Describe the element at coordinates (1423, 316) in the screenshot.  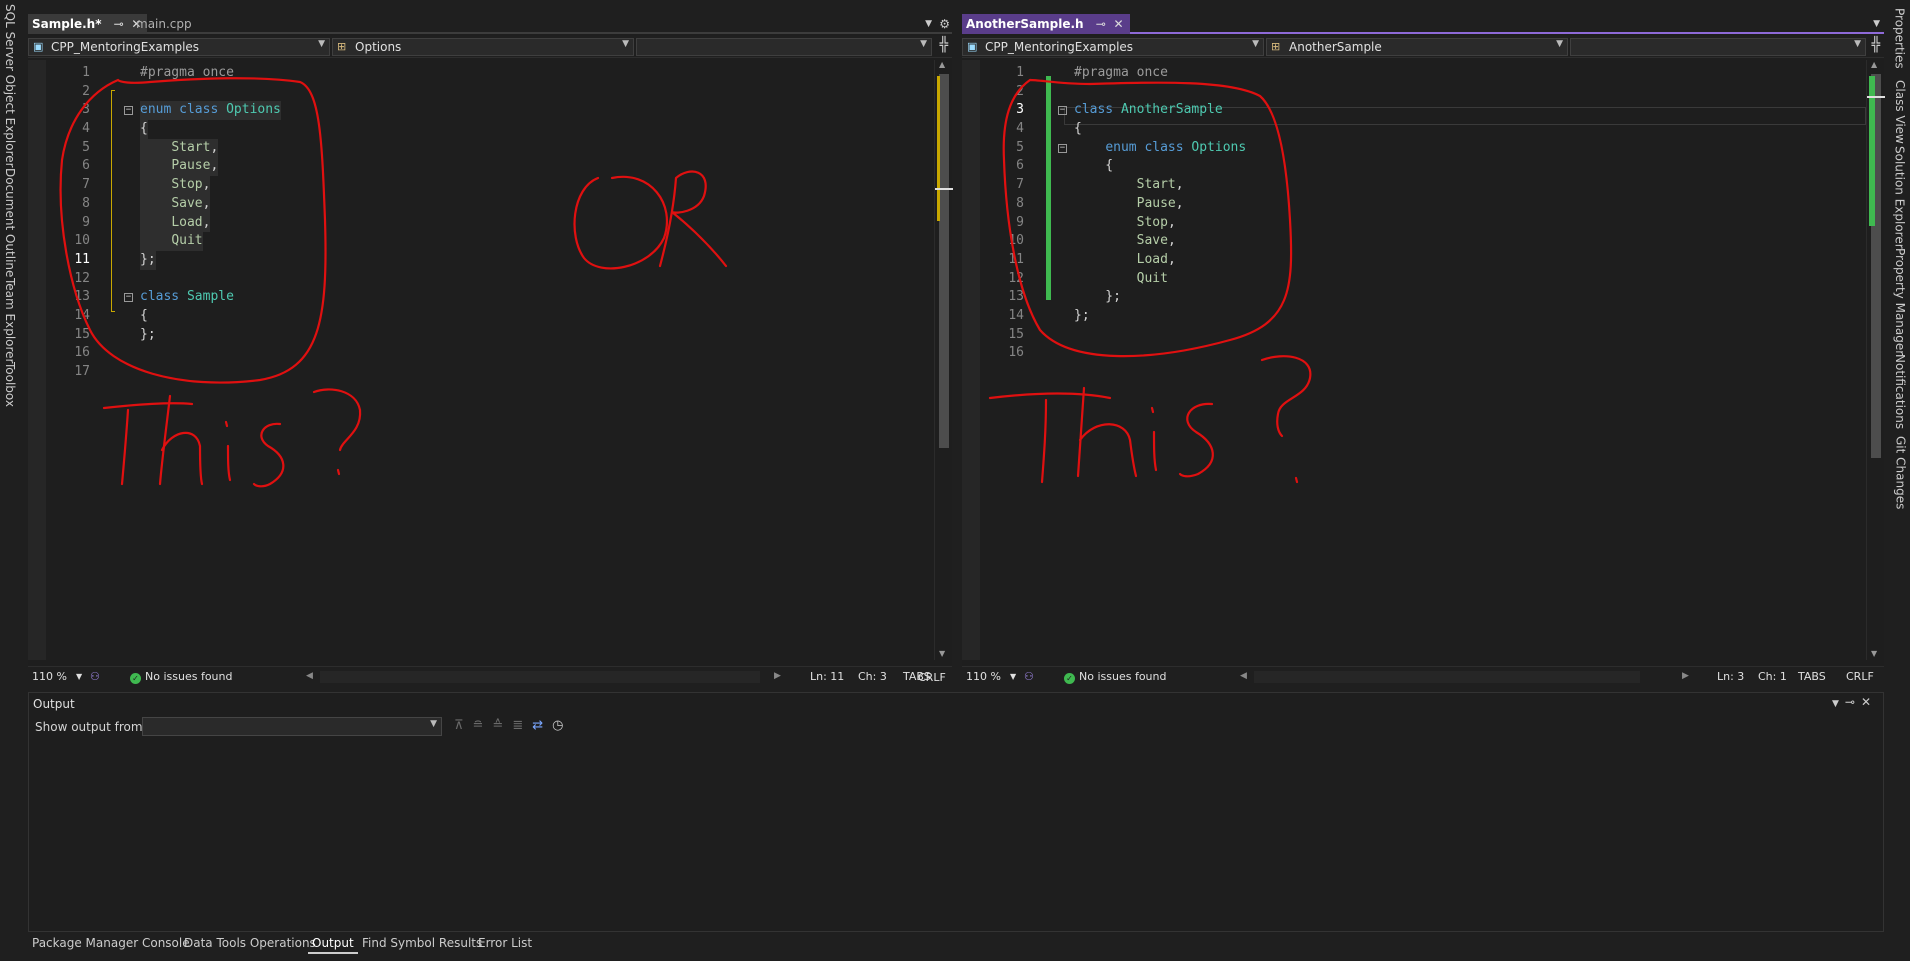
I see `code-line: 14};` at that location.